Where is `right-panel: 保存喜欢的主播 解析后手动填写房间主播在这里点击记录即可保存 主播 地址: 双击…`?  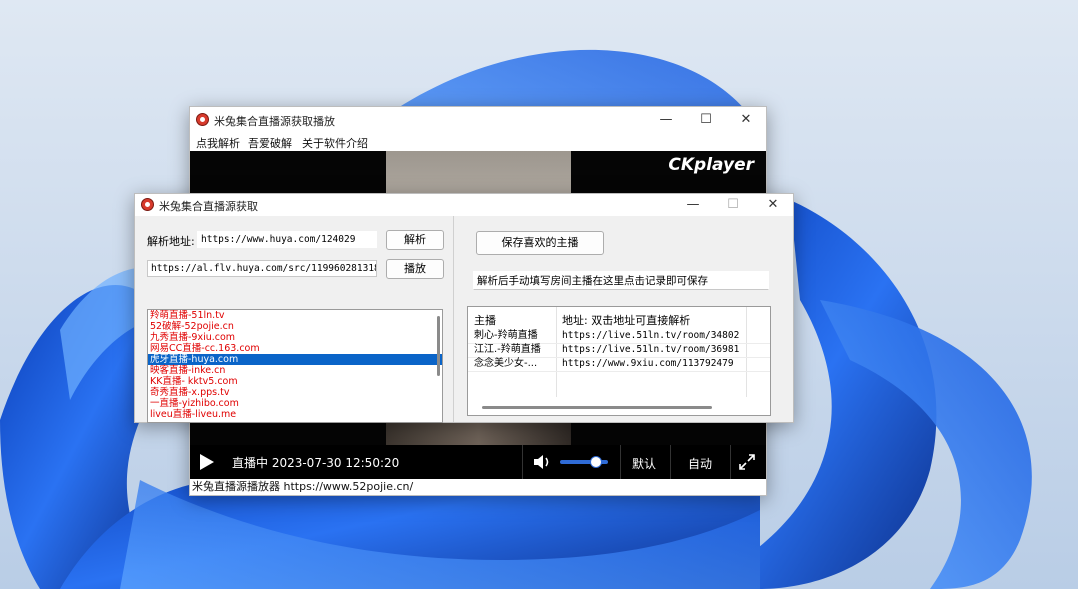
right-panel: 保存喜欢的主播 解析后手动填写房间主播在这里点击记录即可保存 主播 地址: 双击… is located at coordinates (624, 319).